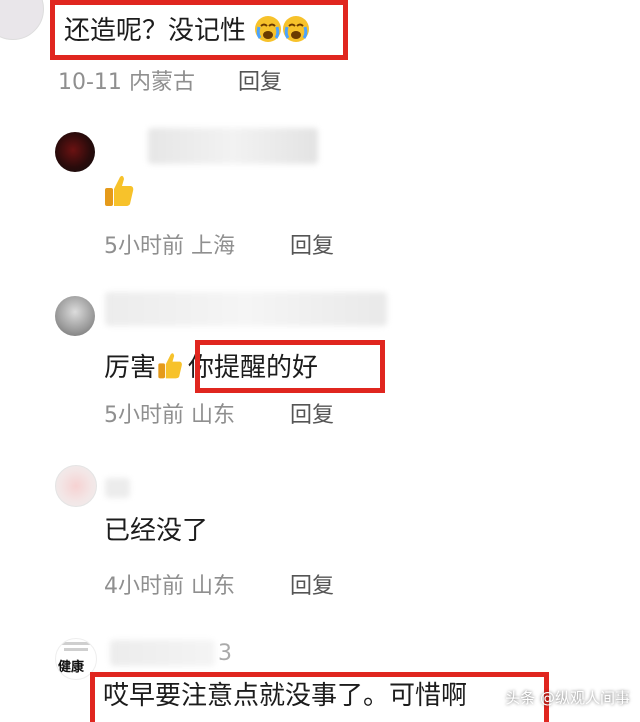 Image resolution: width=640 pixels, height=722 pixels. What do you see at coordinates (144, 415) in the screenshot?
I see `comment-3-time: 5小时前` at bounding box center [144, 415].